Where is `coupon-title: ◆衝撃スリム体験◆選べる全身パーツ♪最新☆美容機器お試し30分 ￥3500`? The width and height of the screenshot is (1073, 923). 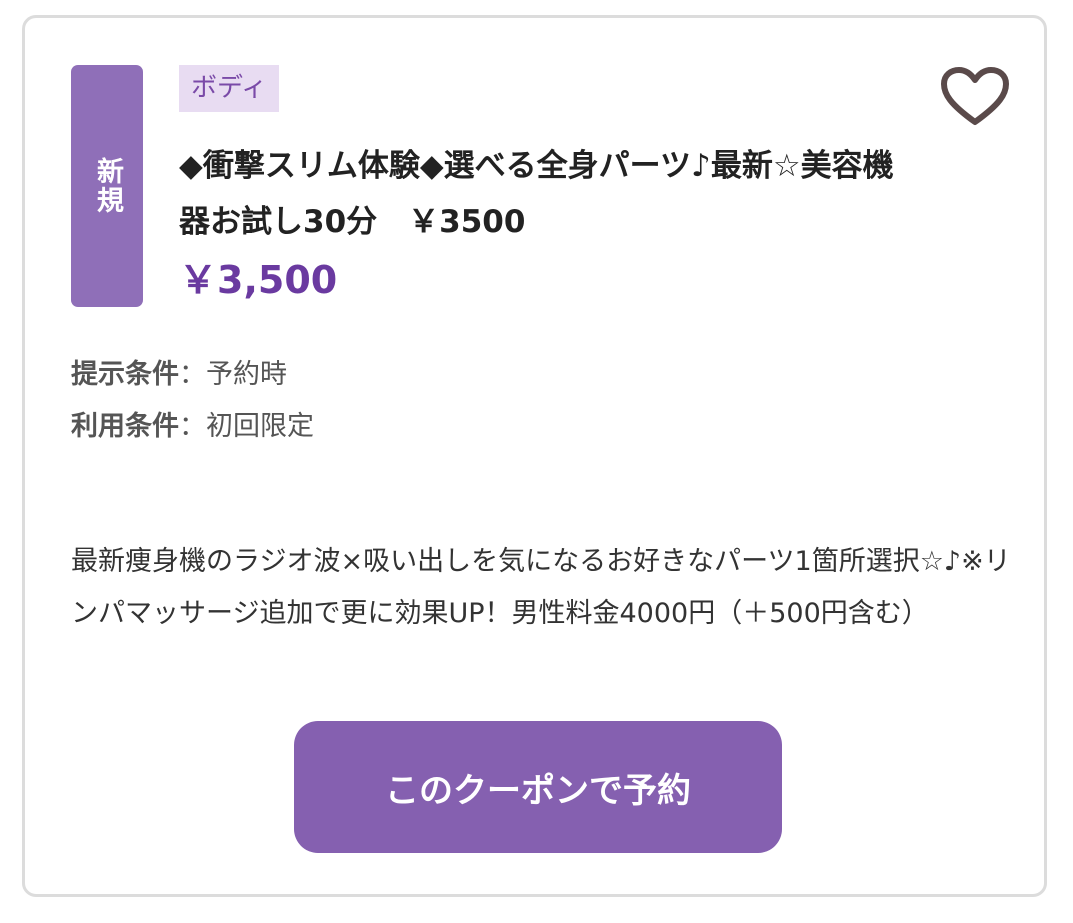
coupon-title: ◆衝撃スリム体験◆選べる全身パーツ♪最新☆美容機器お試し30分 ￥3500 is located at coordinates (536, 194).